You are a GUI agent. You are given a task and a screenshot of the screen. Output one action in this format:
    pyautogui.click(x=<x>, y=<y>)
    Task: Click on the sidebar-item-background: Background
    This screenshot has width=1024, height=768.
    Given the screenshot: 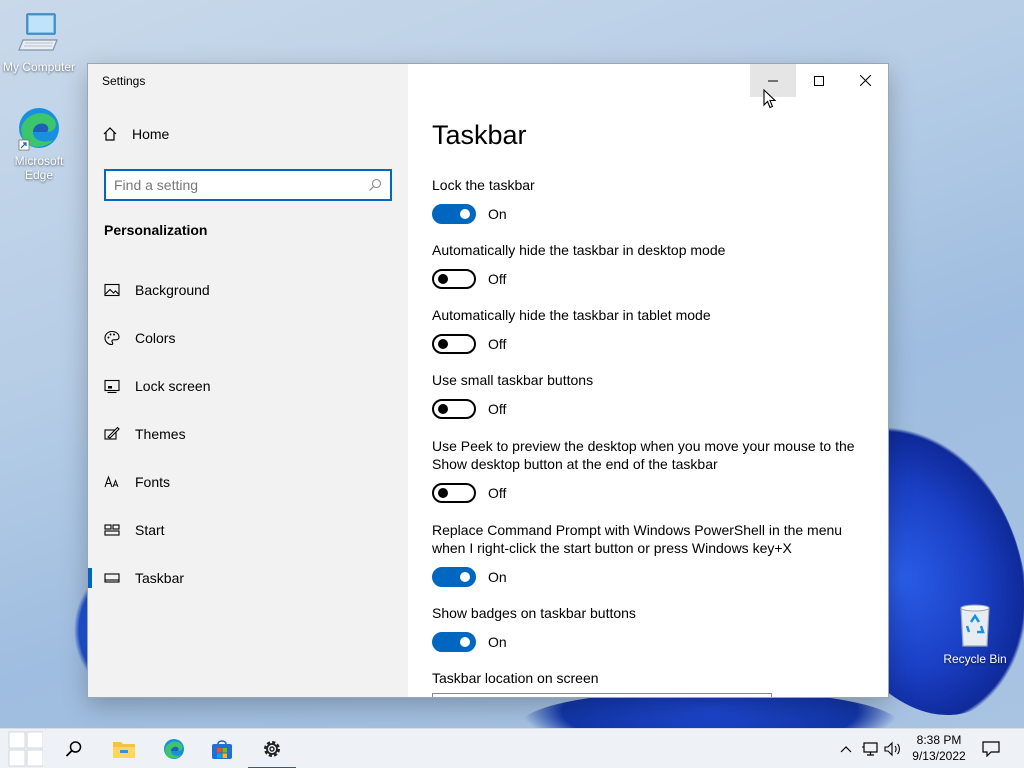 What is the action you would take?
    pyautogui.click(x=248, y=290)
    